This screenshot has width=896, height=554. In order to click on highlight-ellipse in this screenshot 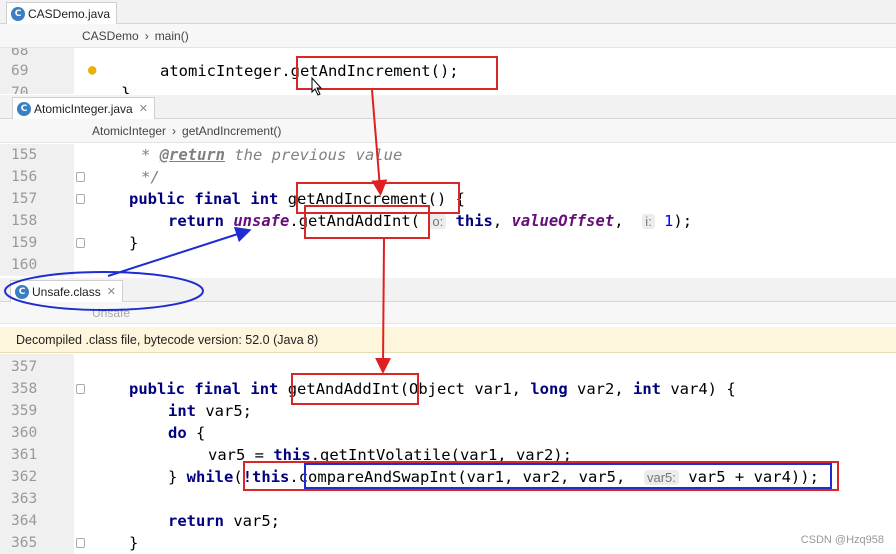, I will do `click(104, 291)`.